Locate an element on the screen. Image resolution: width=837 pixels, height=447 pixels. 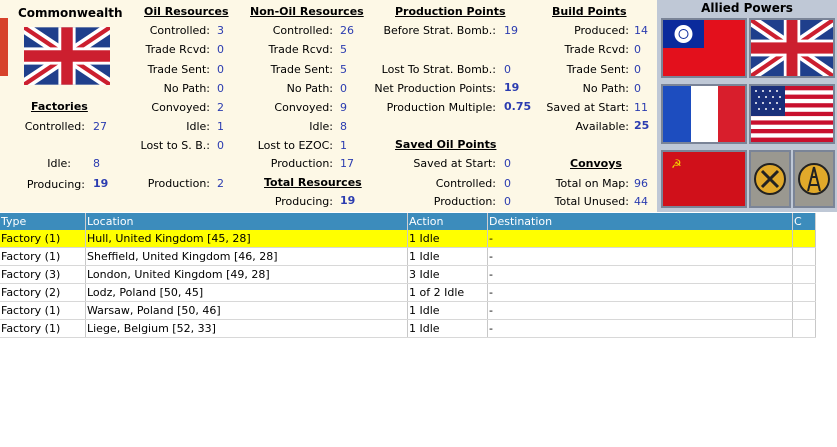
factories-controlled-value: 27 is located at coordinates (100, 126).